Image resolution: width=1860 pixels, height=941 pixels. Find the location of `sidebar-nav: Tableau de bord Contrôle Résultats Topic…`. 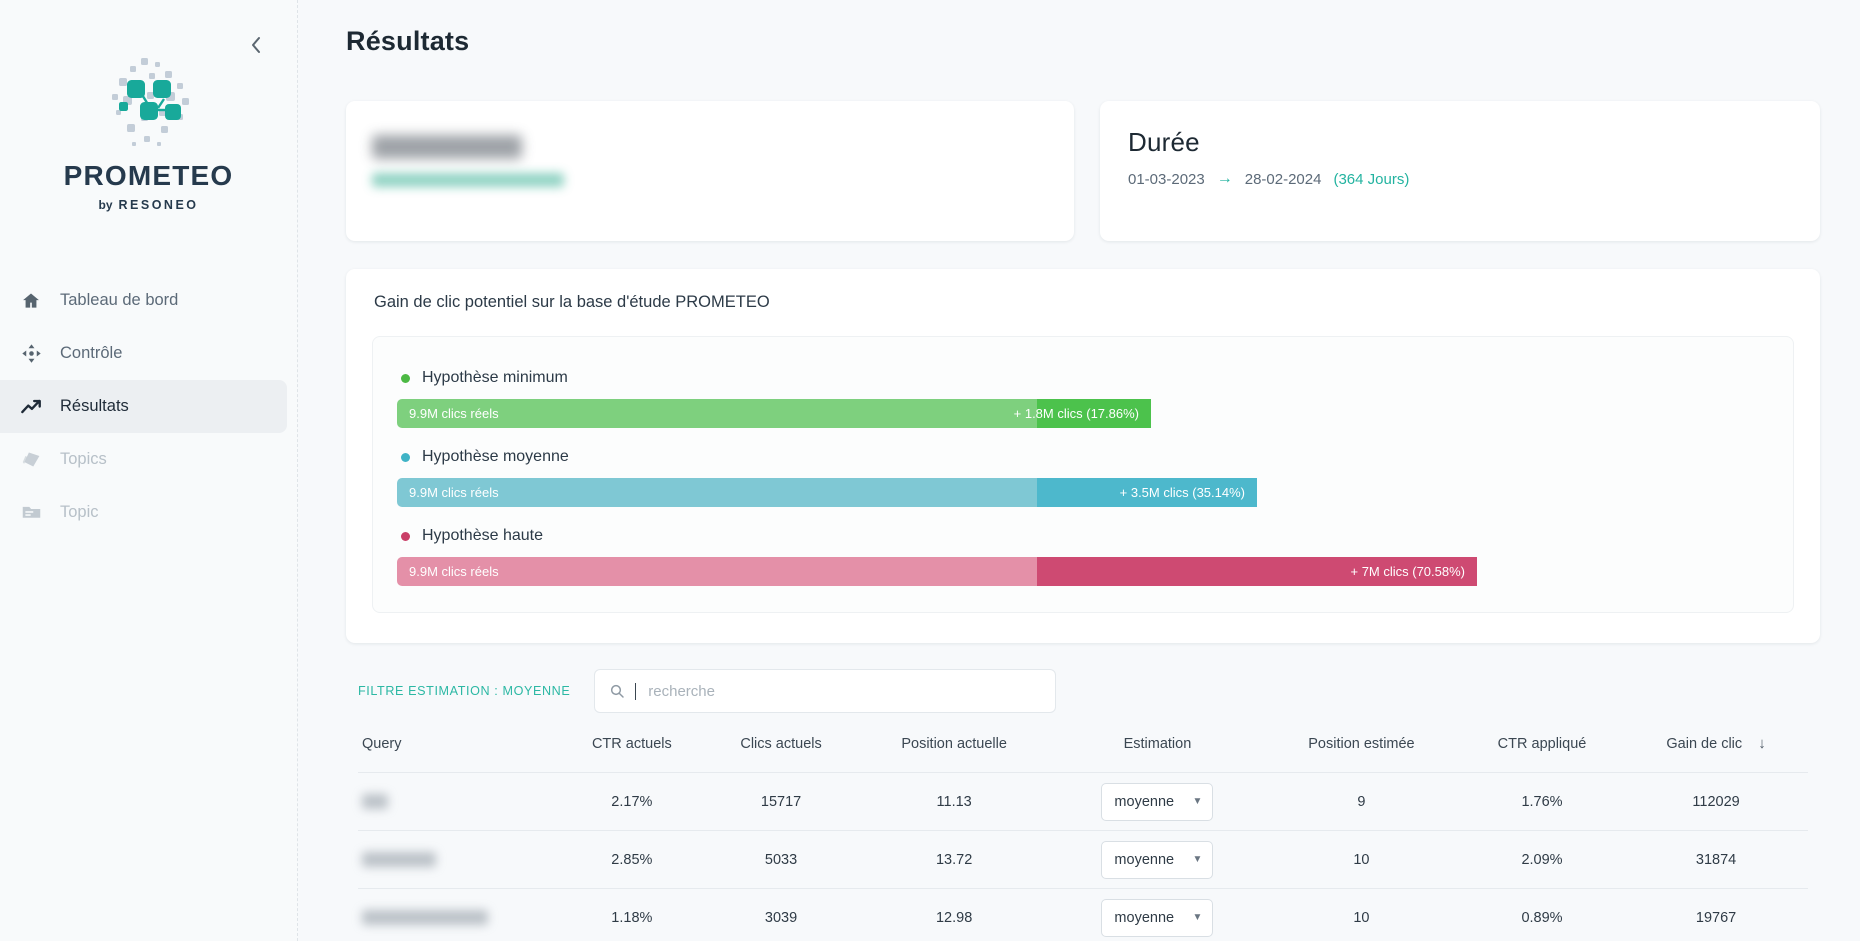

sidebar-nav: Tableau de bord Contrôle Résultats Topic… is located at coordinates (148, 406).